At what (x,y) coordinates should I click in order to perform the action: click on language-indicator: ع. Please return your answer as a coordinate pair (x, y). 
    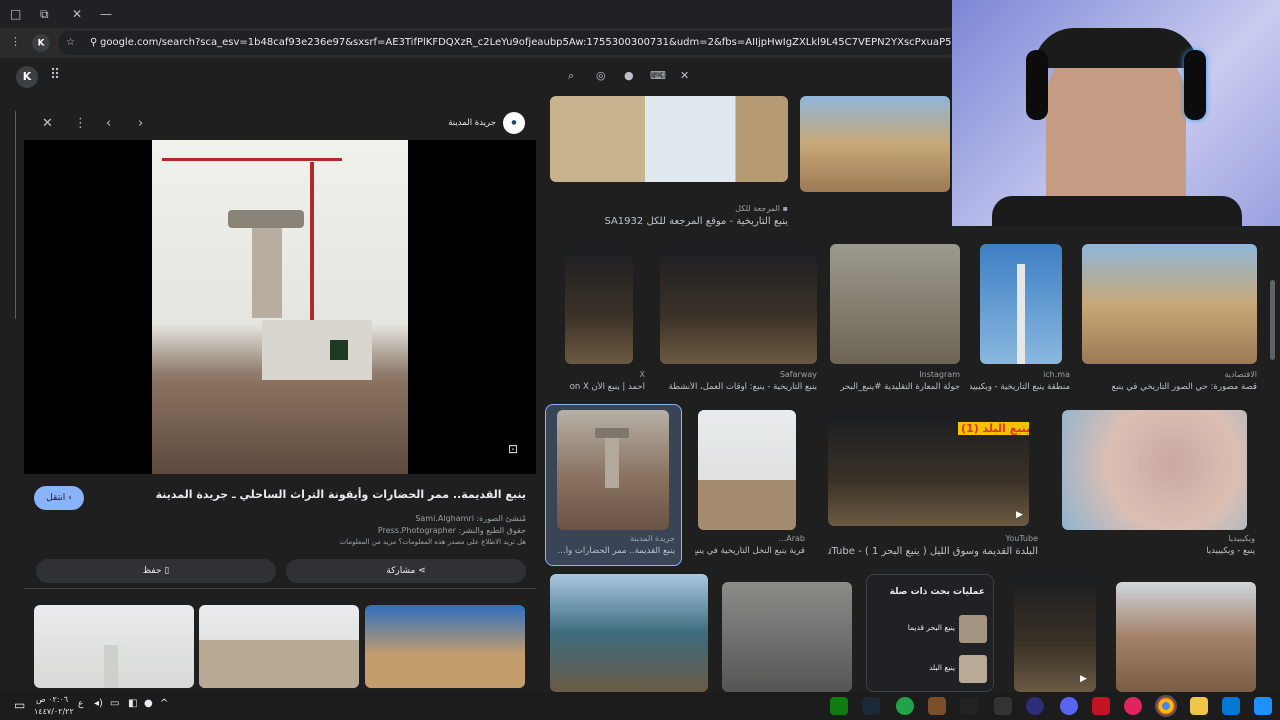
    Looking at the image, I should click on (80, 704).